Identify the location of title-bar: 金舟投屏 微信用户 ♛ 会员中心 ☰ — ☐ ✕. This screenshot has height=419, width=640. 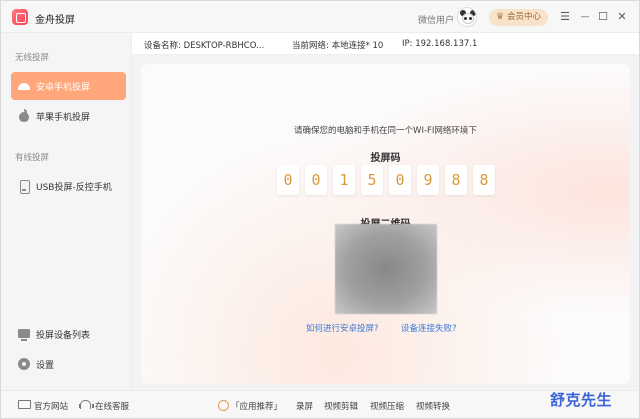
(320, 17).